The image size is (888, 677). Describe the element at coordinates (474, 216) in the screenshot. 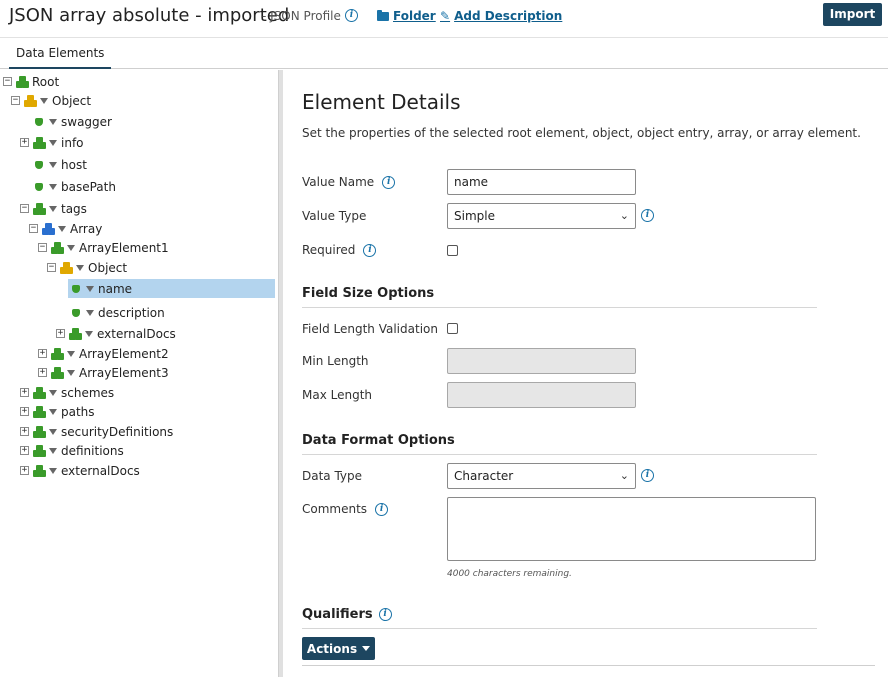

I see `value-type-selected: Simple` at that location.